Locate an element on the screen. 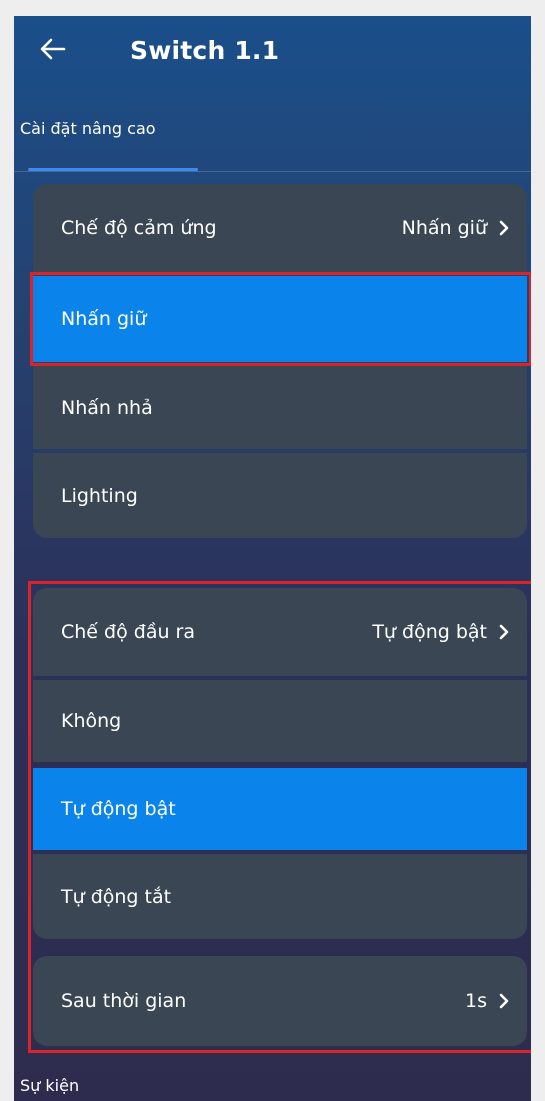 This screenshot has width=545, height=1101. tab-advanced-settings: Cài đặt nâng cao is located at coordinates (88, 128).